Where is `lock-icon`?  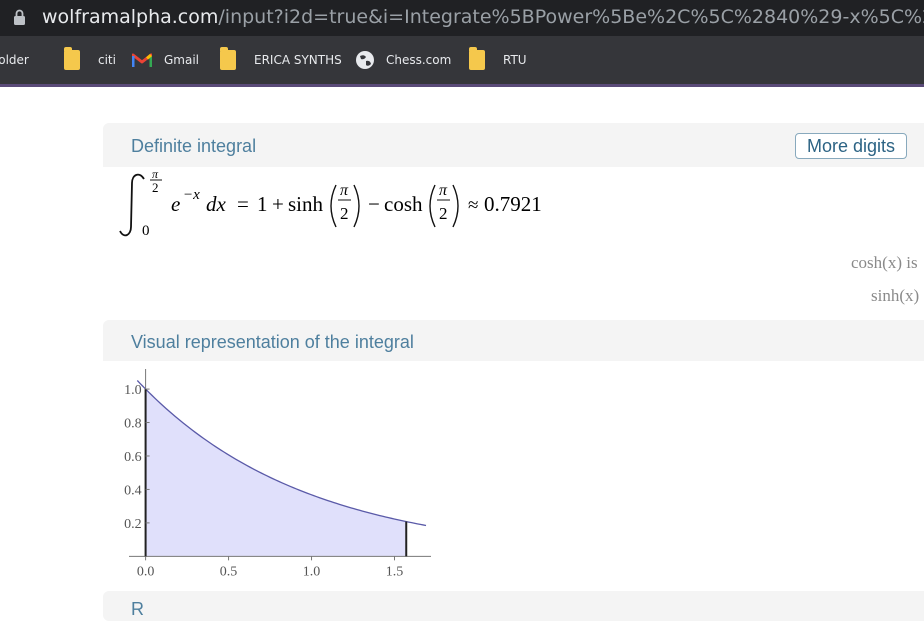 lock-icon is located at coordinates (19, 17).